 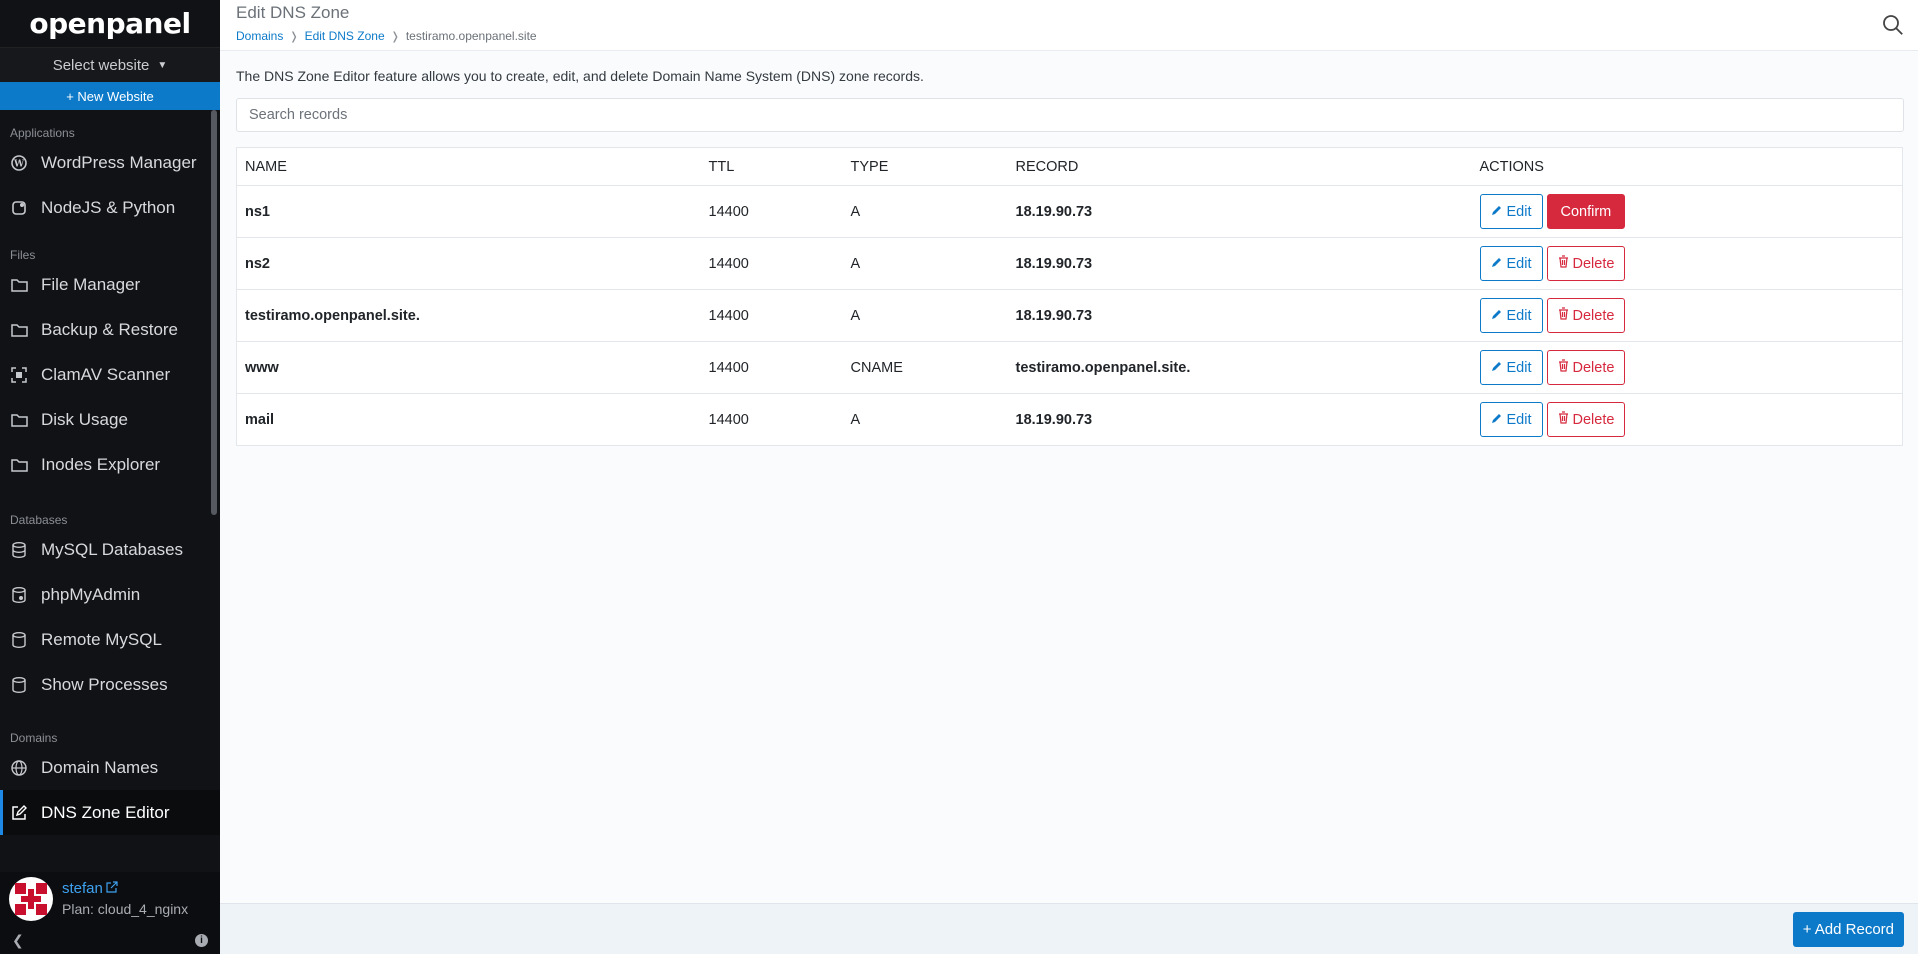 What do you see at coordinates (345, 36) in the screenshot?
I see `breadcrumb-edit-dns-zone: Edit DNS Zone` at bounding box center [345, 36].